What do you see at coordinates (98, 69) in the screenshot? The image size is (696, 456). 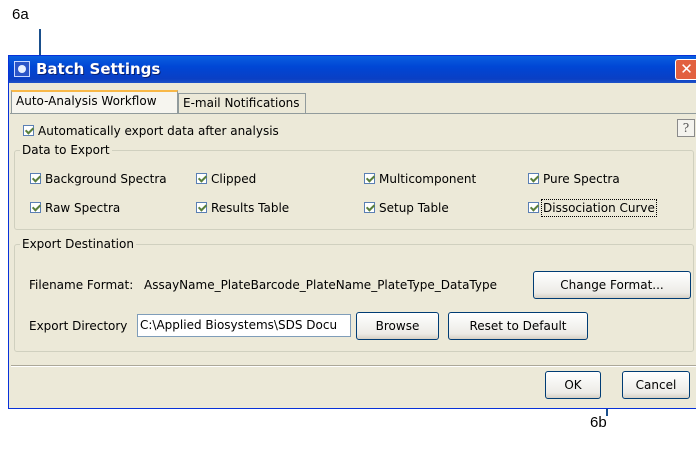 I see `window-title: Batch Settings` at bounding box center [98, 69].